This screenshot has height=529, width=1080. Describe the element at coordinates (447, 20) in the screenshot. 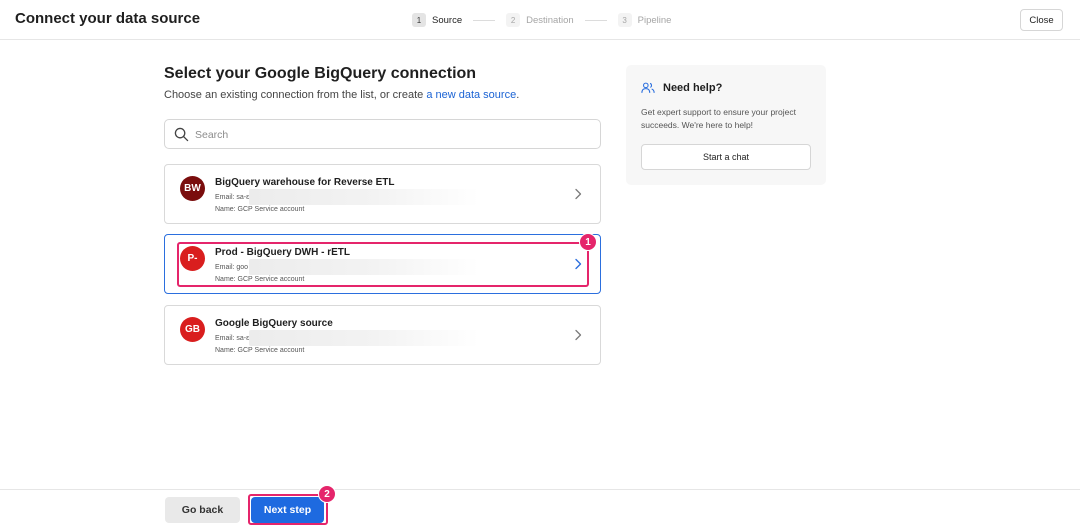

I see `step-label: Source` at that location.